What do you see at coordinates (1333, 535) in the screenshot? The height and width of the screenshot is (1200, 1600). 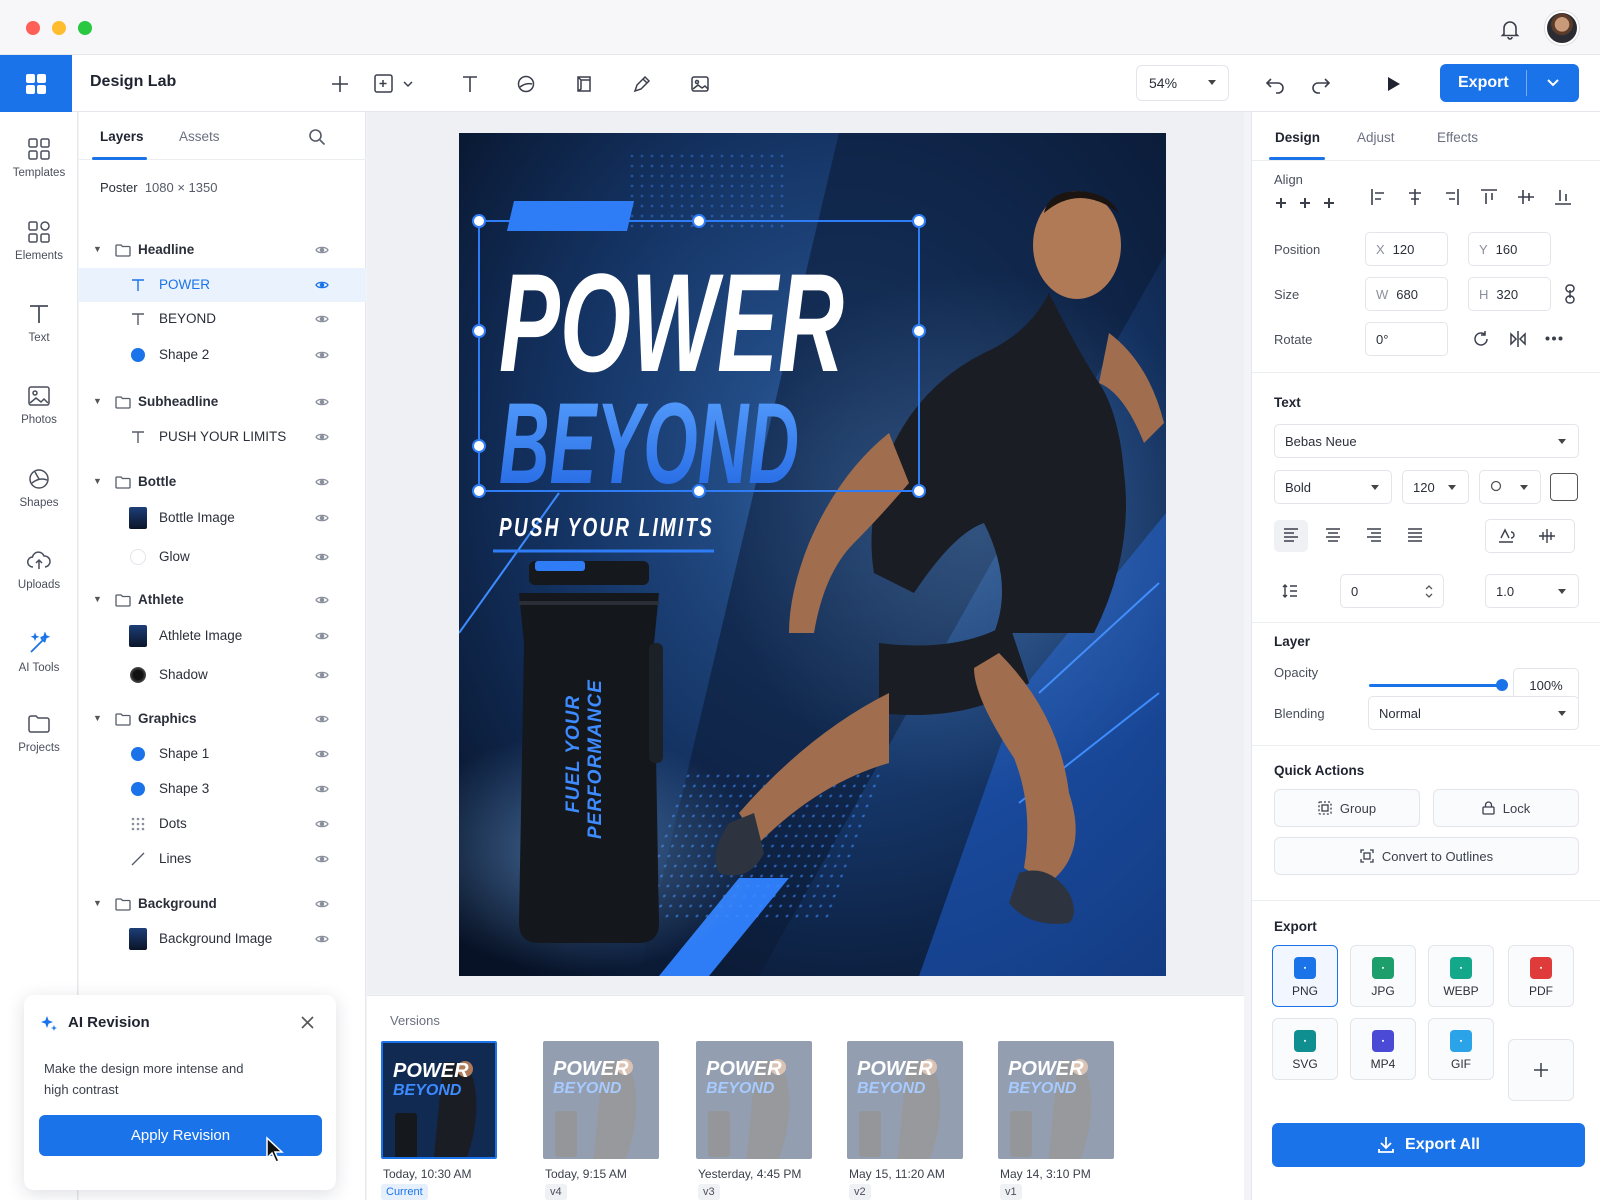 I see `text-align-center-icon` at bounding box center [1333, 535].